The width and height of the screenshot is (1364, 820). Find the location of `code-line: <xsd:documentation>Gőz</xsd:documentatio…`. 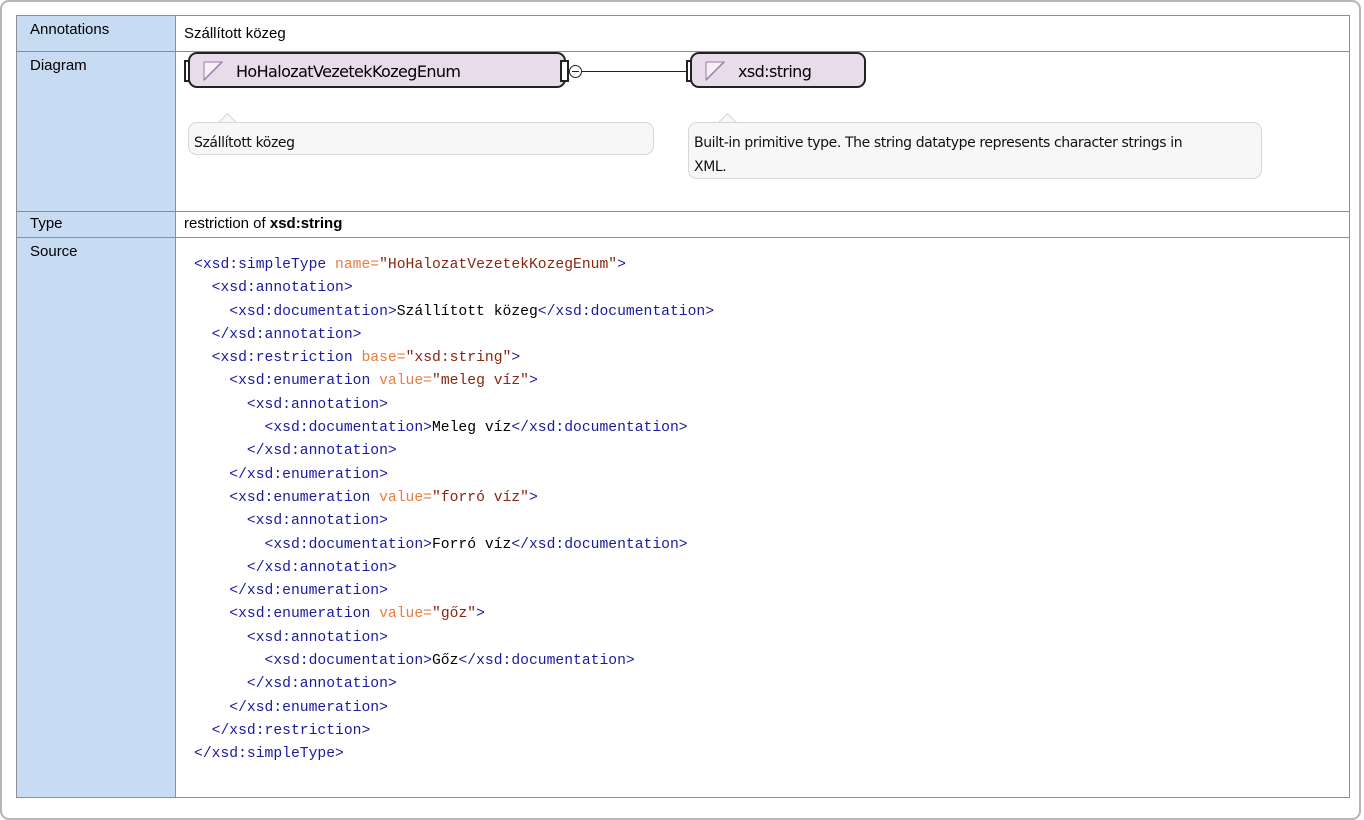

code-line: <xsd:documentation>Gőz</xsd:documentatio… is located at coordinates (414, 661).